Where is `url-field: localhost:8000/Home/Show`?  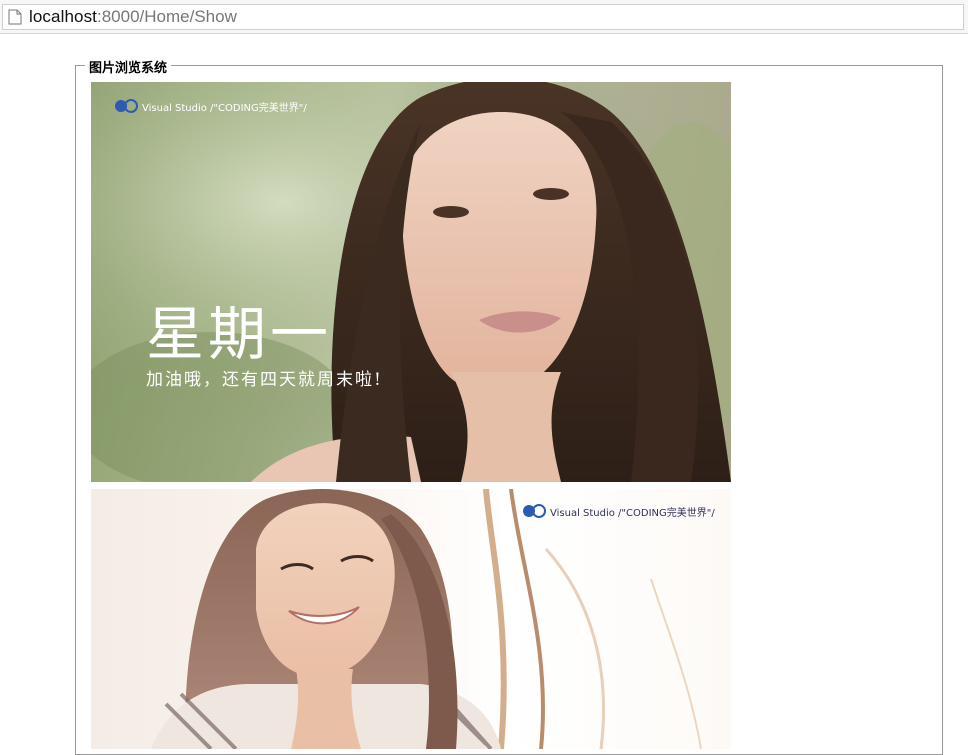
url-field: localhost:8000/Home/Show is located at coordinates (483, 17).